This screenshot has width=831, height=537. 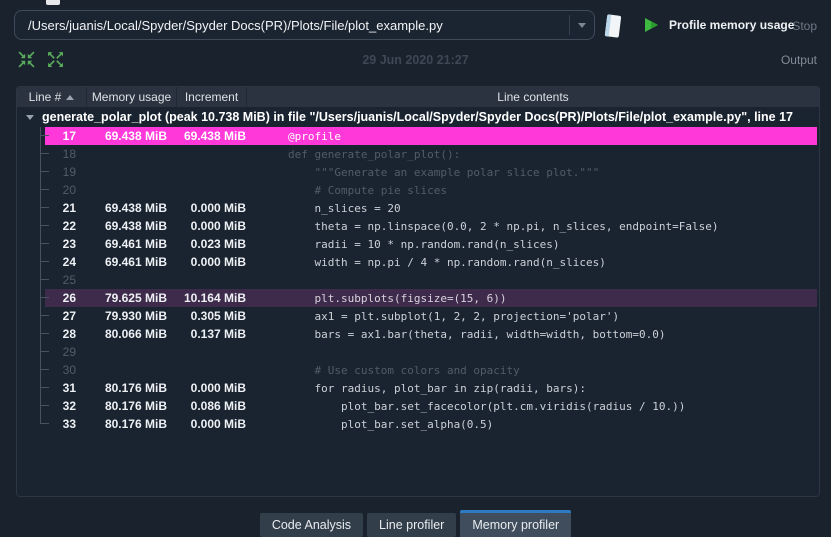 I want to click on line-number-cell: 18, so click(x=69, y=154).